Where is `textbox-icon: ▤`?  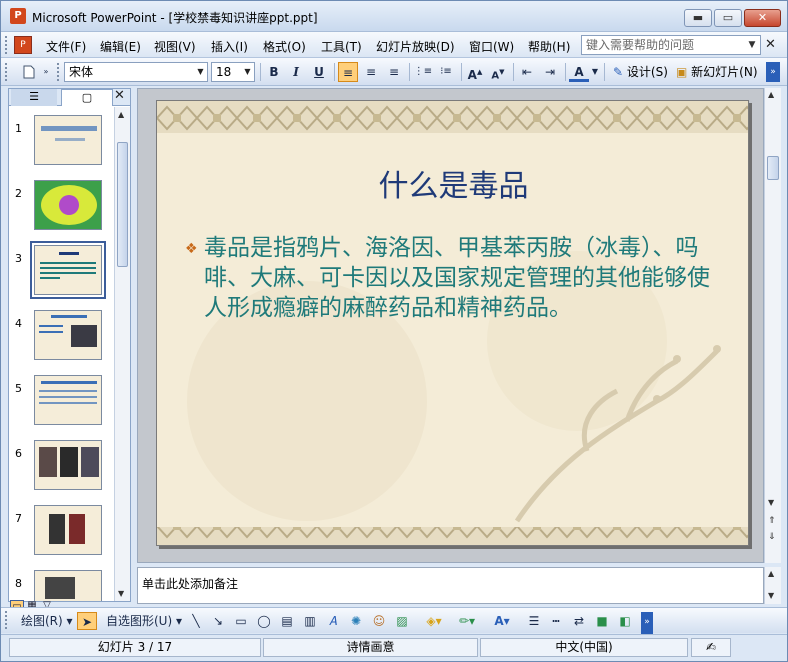 textbox-icon: ▤ is located at coordinates (287, 621).